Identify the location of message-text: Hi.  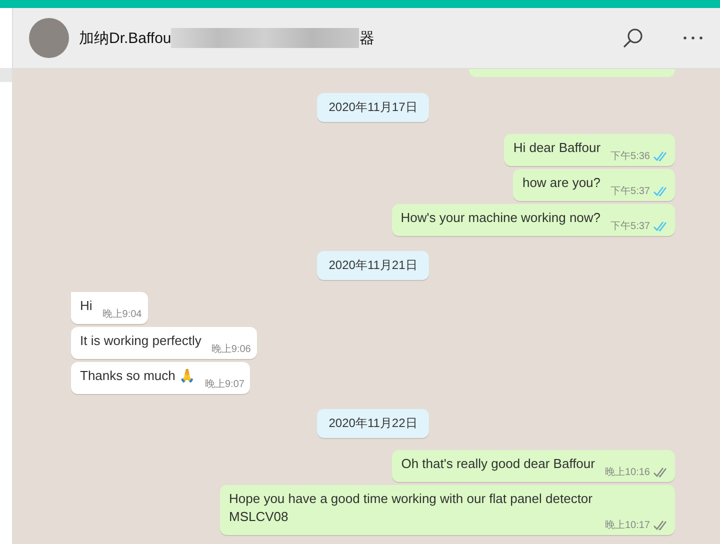
(86, 306).